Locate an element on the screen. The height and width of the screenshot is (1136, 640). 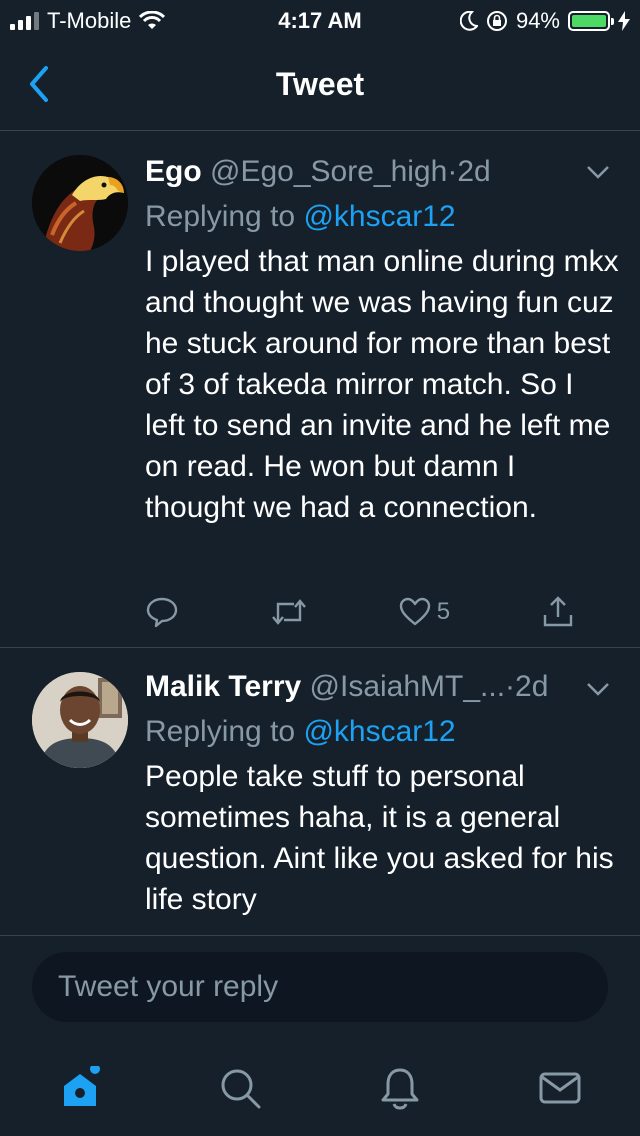
charging-bolt-icon is located at coordinates (624, 21).